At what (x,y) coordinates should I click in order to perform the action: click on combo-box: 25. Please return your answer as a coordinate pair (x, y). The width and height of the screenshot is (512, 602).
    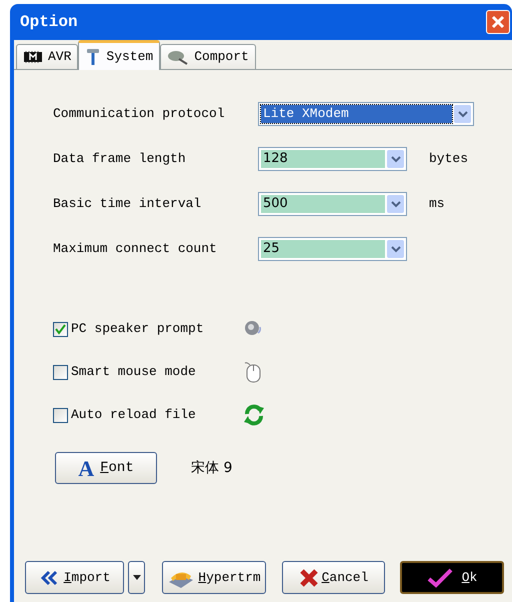
    Looking at the image, I should click on (332, 249).